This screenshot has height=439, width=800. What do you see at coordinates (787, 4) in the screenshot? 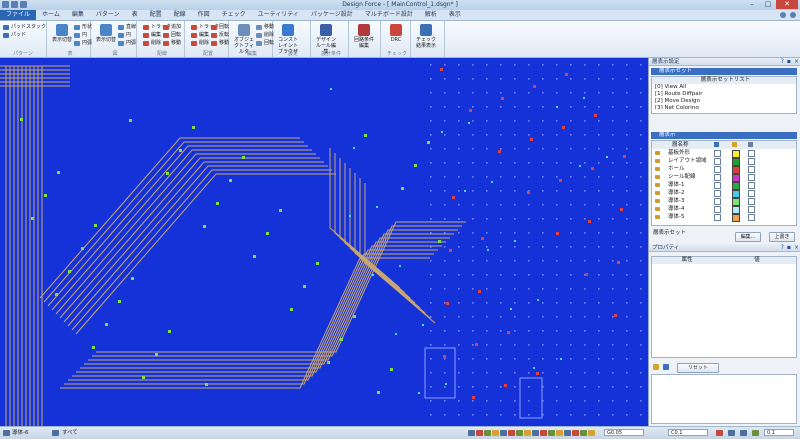
I see `close-button: ✕` at bounding box center [787, 4].